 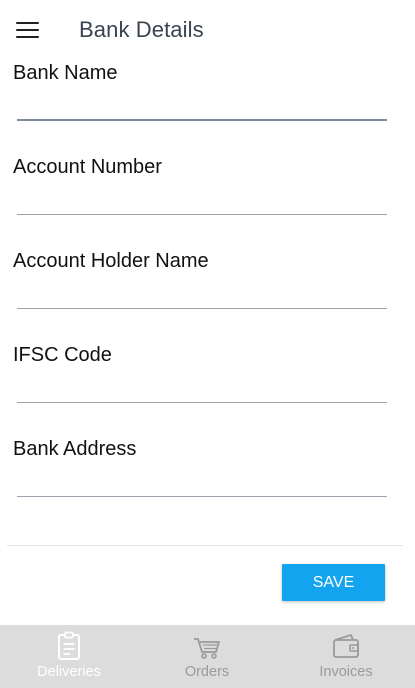 What do you see at coordinates (207, 648) in the screenshot?
I see `cart-icon` at bounding box center [207, 648].